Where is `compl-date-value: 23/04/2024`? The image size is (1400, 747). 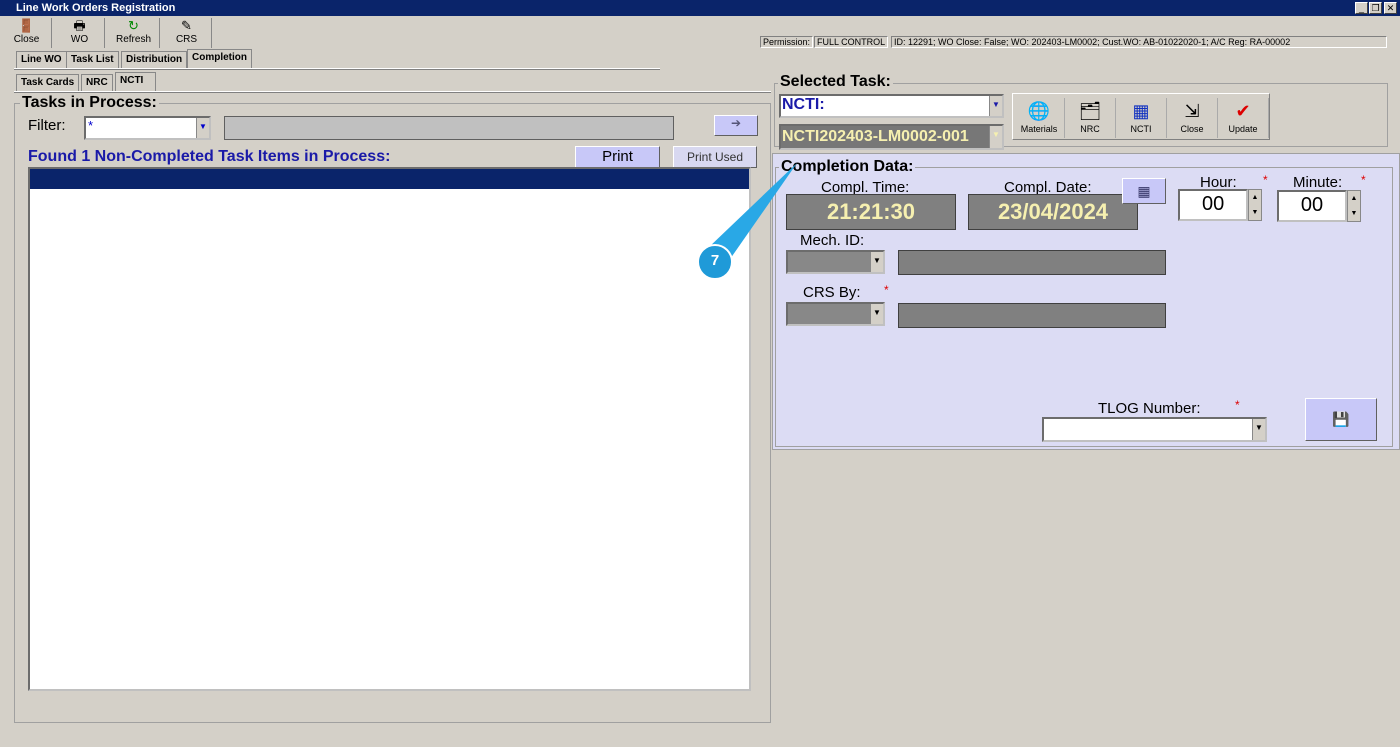
compl-date-value: 23/04/2024 is located at coordinates (1053, 212).